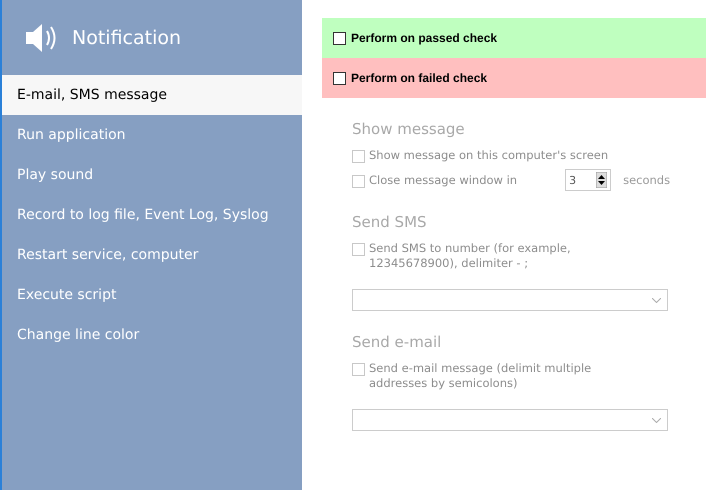  I want to click on sidebar-item: Restart service, computer, so click(152, 255).